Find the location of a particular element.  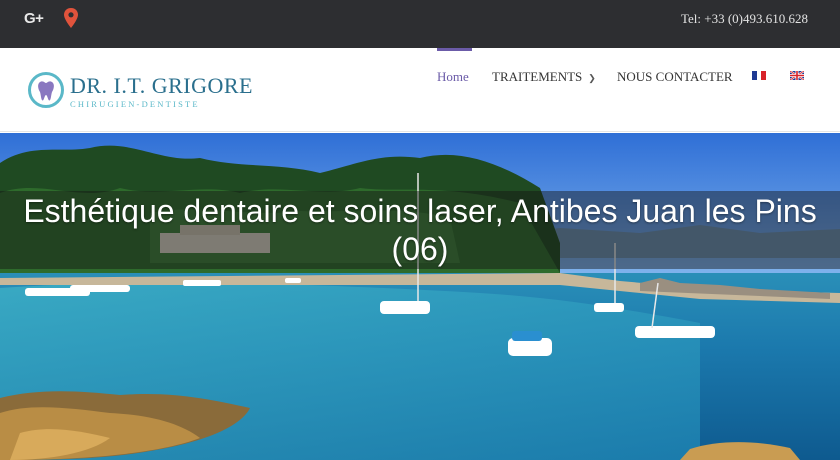

google-plus-icon: G+ is located at coordinates (34, 18).